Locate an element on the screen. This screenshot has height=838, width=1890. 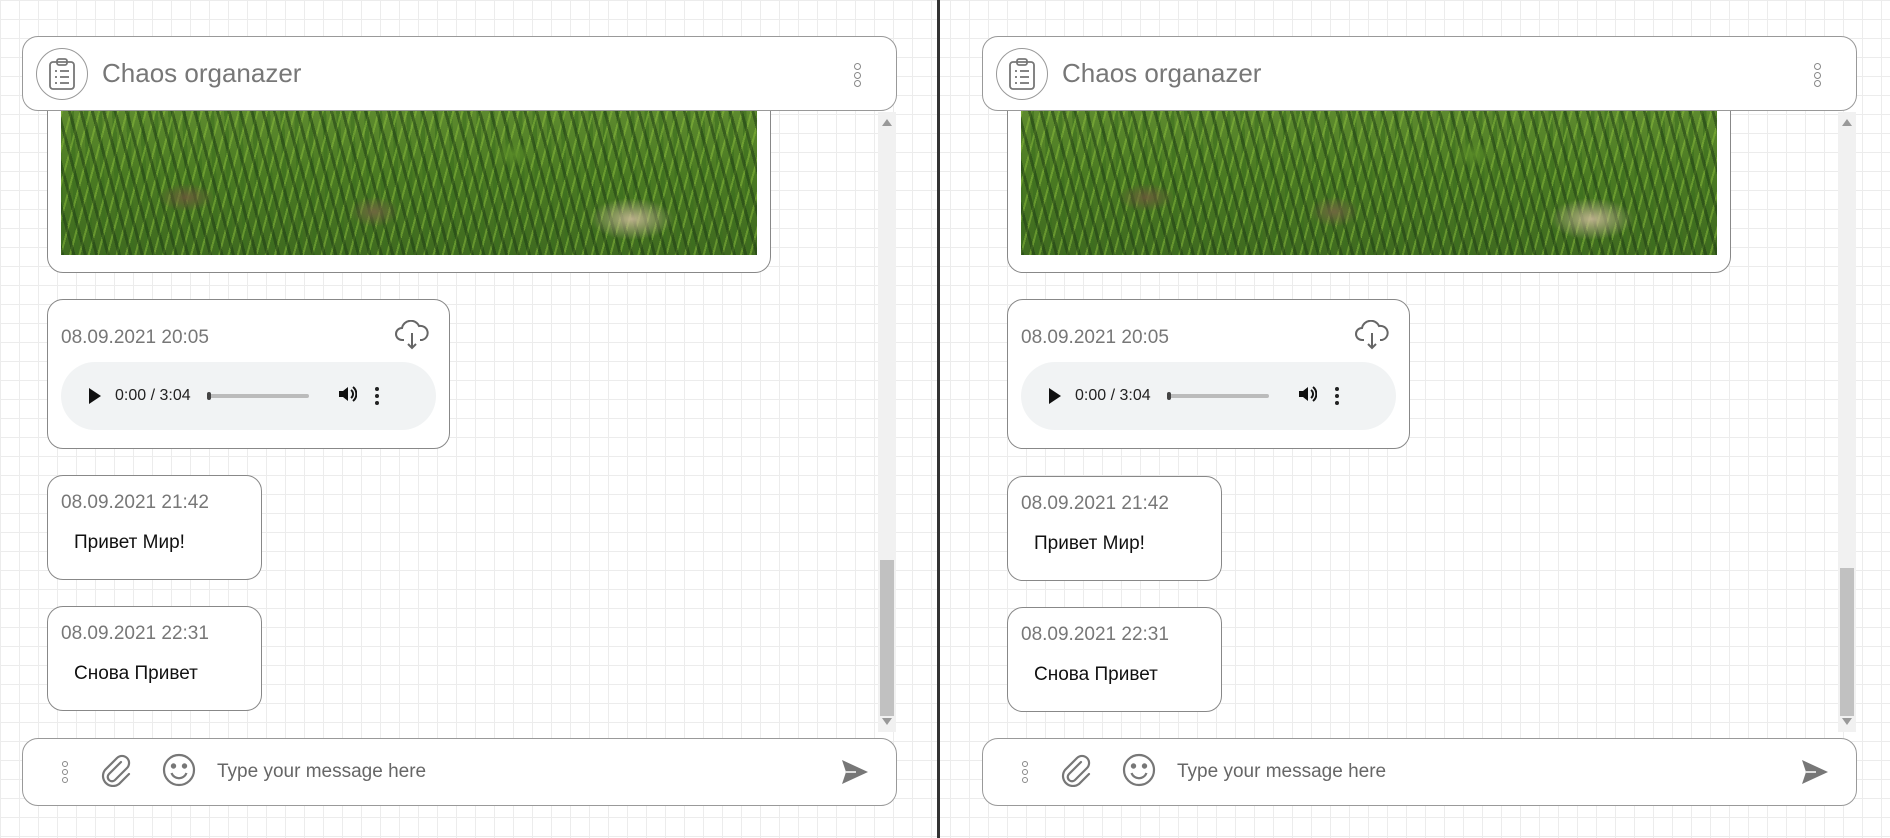
pane-divider is located at coordinates (938, 419).